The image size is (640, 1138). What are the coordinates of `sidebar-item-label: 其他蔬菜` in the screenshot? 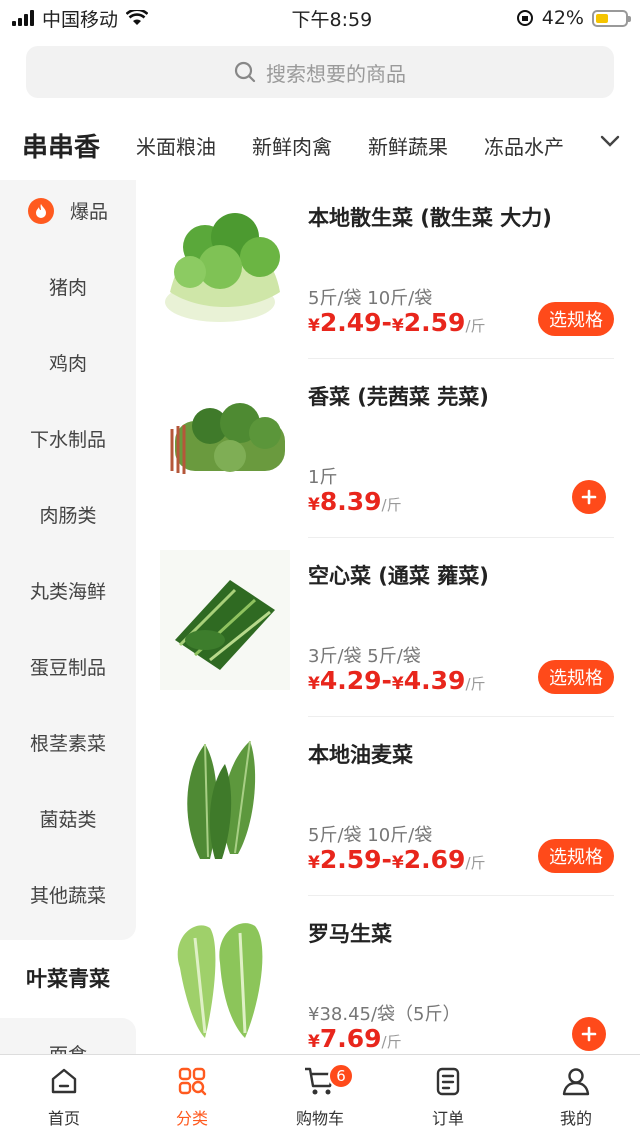 It's located at (67, 896).